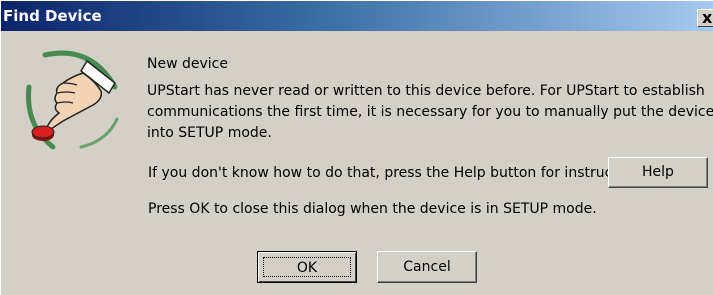 Image resolution: width=713 pixels, height=295 pixels. I want to click on title-bar: Find Device x, so click(357, 16).